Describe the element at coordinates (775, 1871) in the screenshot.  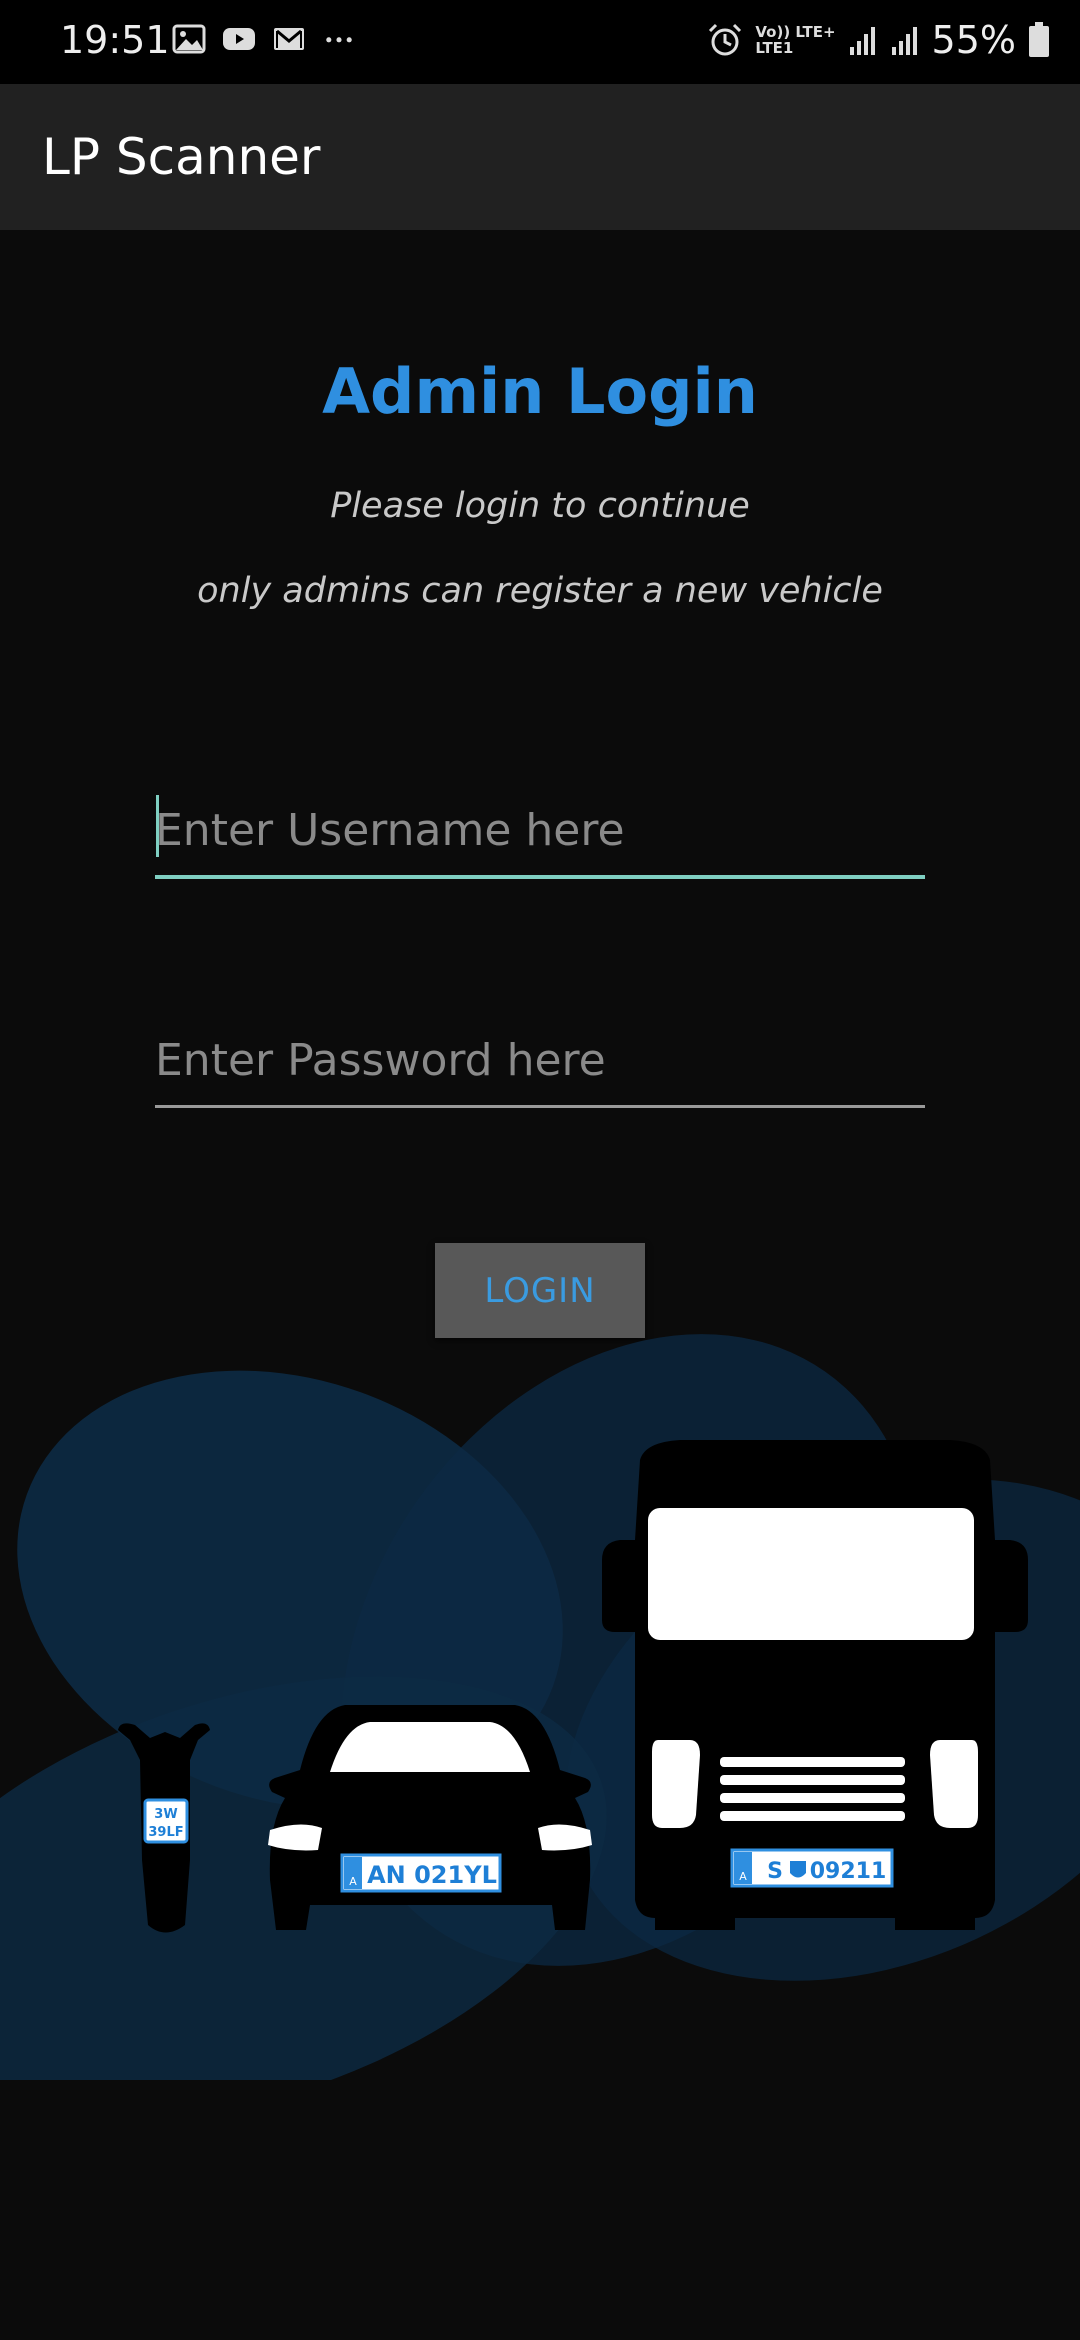
I see `truck-plate-prefix: S` at that location.